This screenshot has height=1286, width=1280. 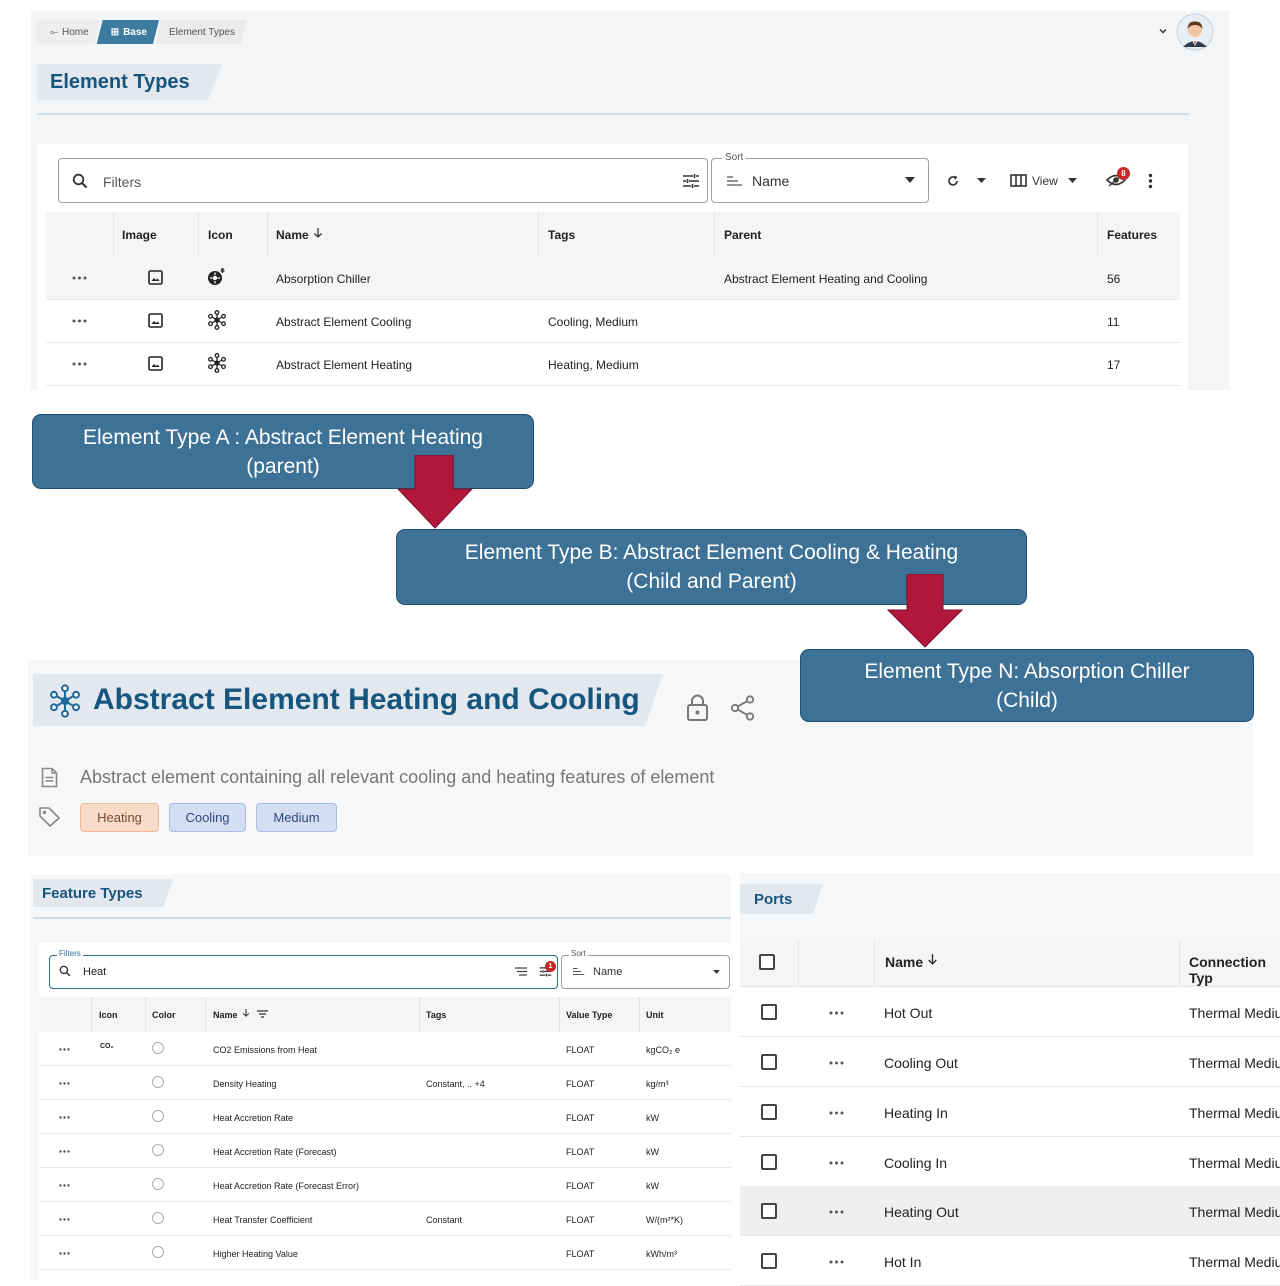 What do you see at coordinates (767, 962) in the screenshot?
I see `select-all-checkbox` at bounding box center [767, 962].